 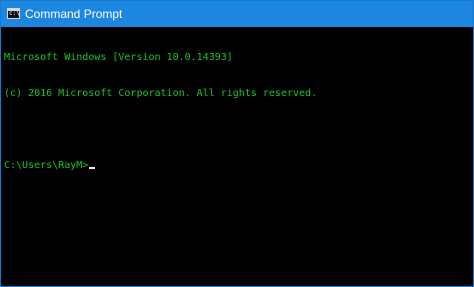 I want to click on text-cursor, so click(x=92, y=168).